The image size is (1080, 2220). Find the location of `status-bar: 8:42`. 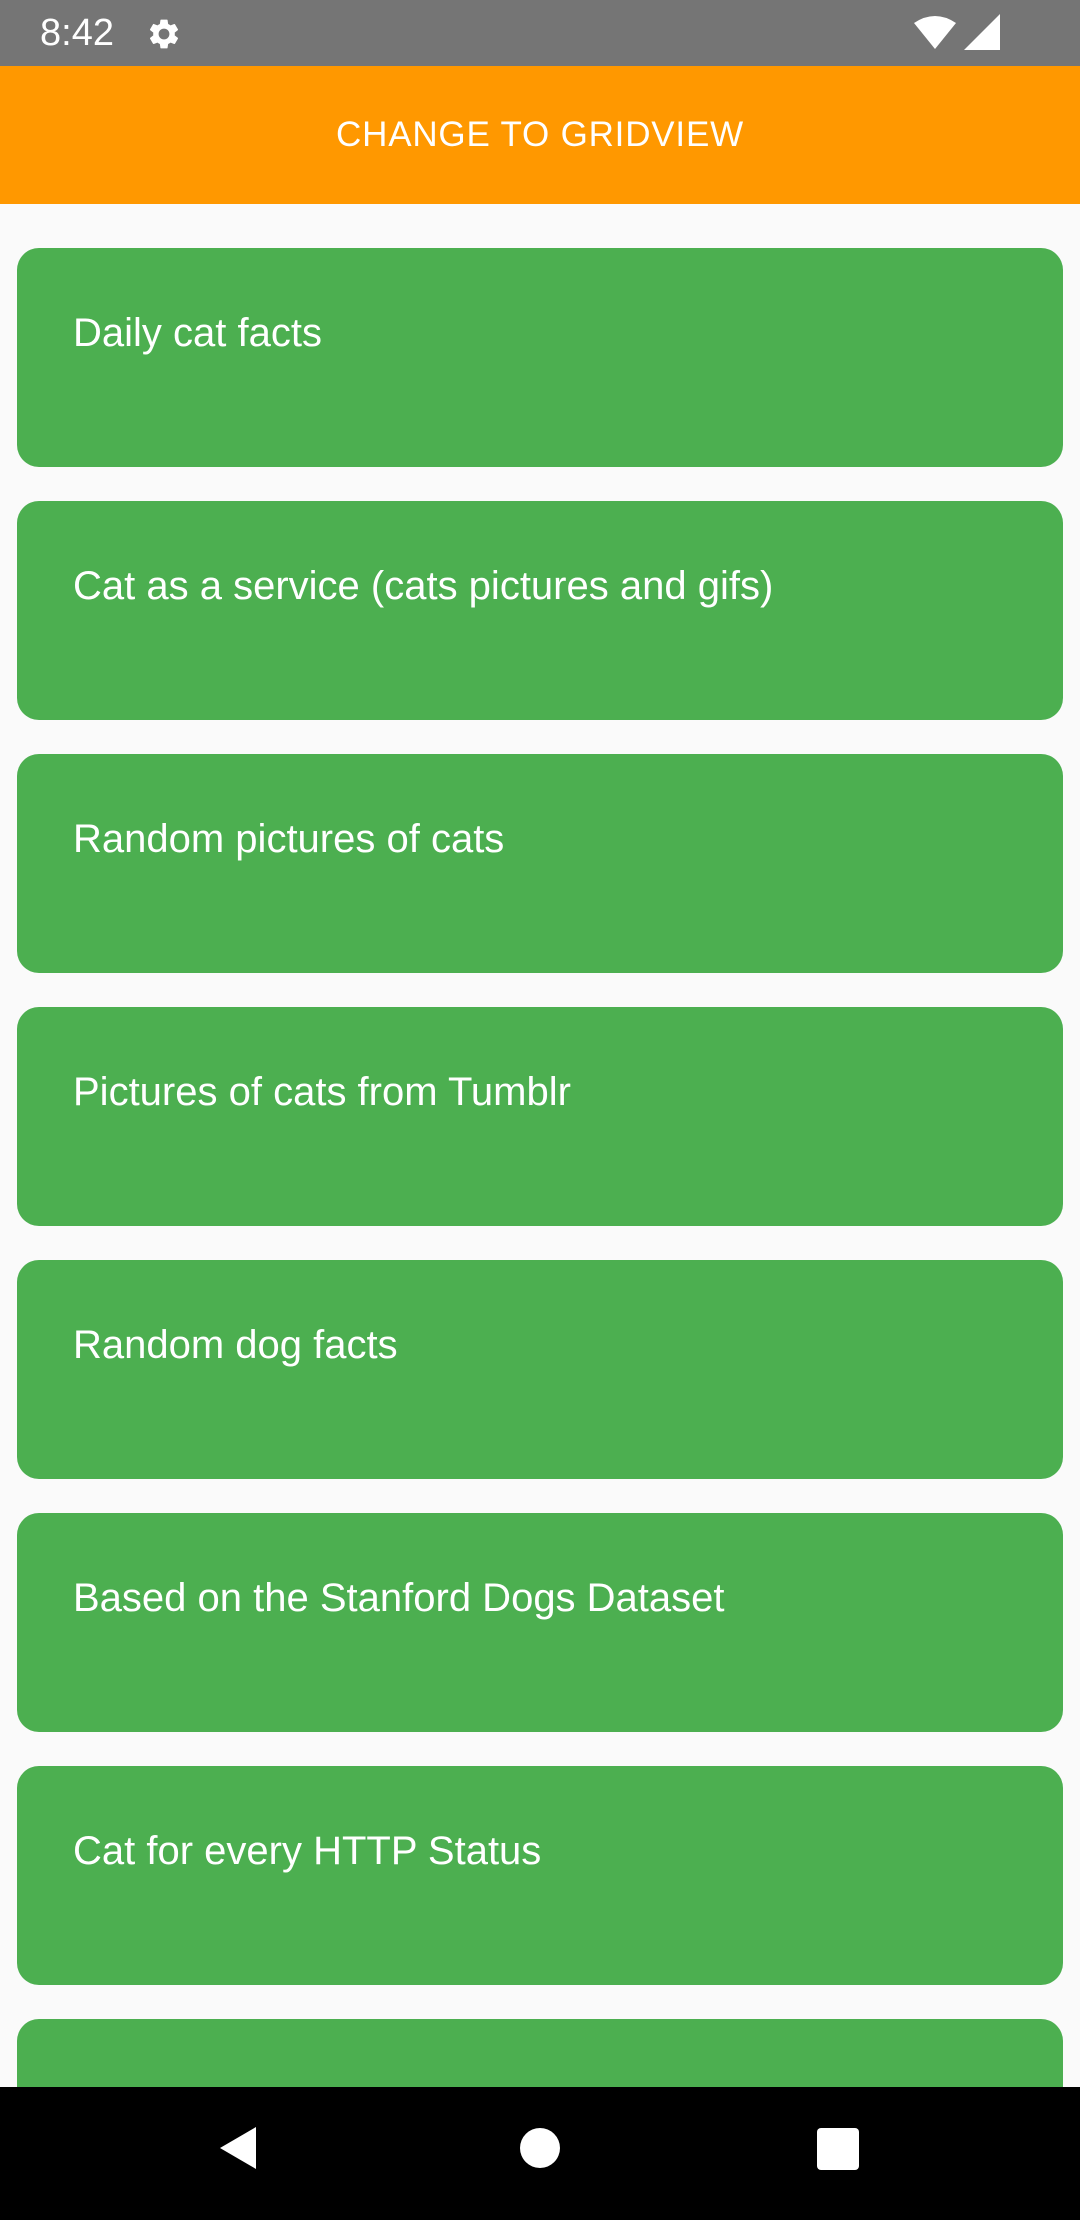

status-bar: 8:42 is located at coordinates (540, 33).